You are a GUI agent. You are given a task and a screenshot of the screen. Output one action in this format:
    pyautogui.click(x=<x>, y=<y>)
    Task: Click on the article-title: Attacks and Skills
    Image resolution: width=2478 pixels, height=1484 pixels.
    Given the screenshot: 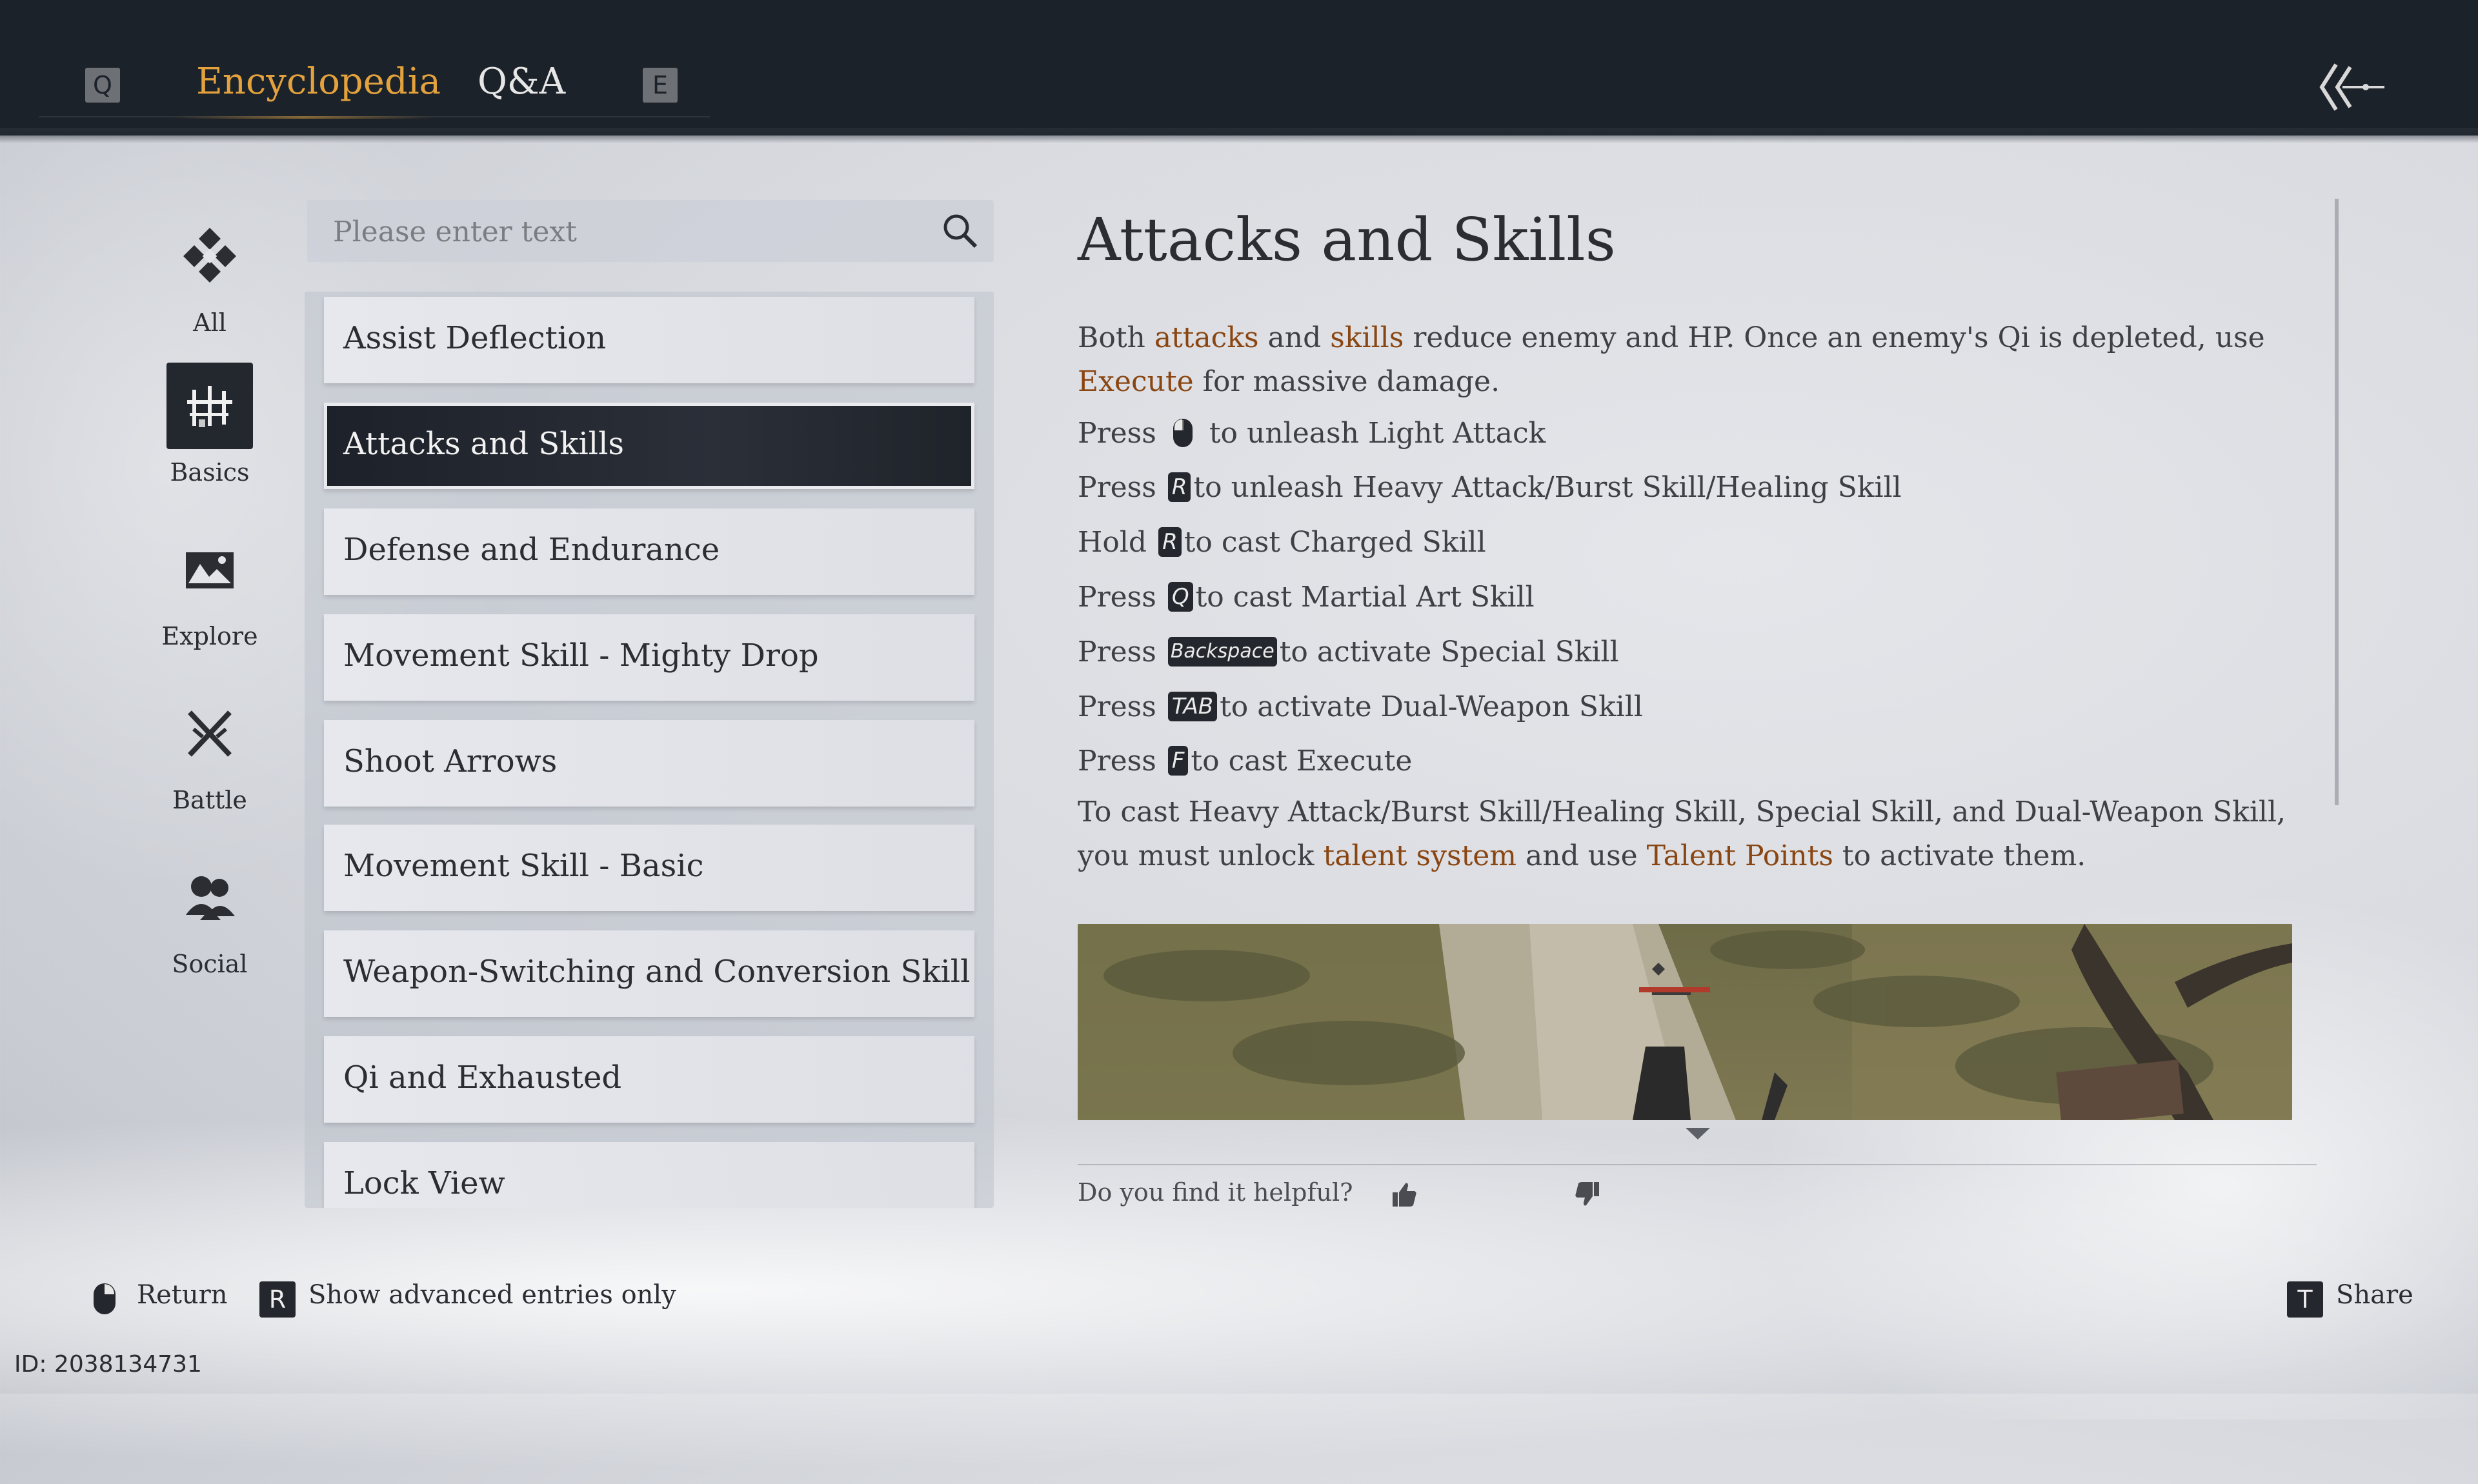 What is the action you would take?
    pyautogui.click(x=1347, y=239)
    